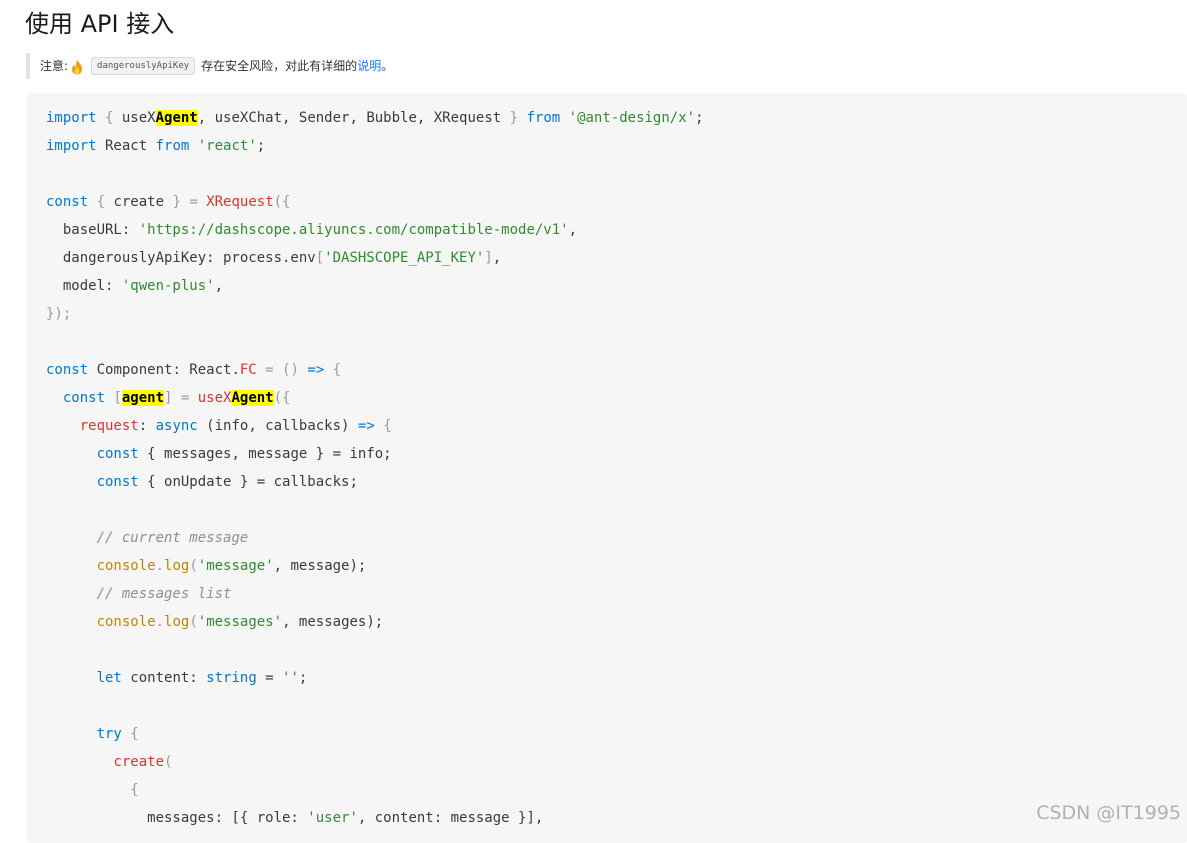 The width and height of the screenshot is (1187, 843). What do you see at coordinates (54, 66) in the screenshot?
I see `note-prefix: 注意:` at bounding box center [54, 66].